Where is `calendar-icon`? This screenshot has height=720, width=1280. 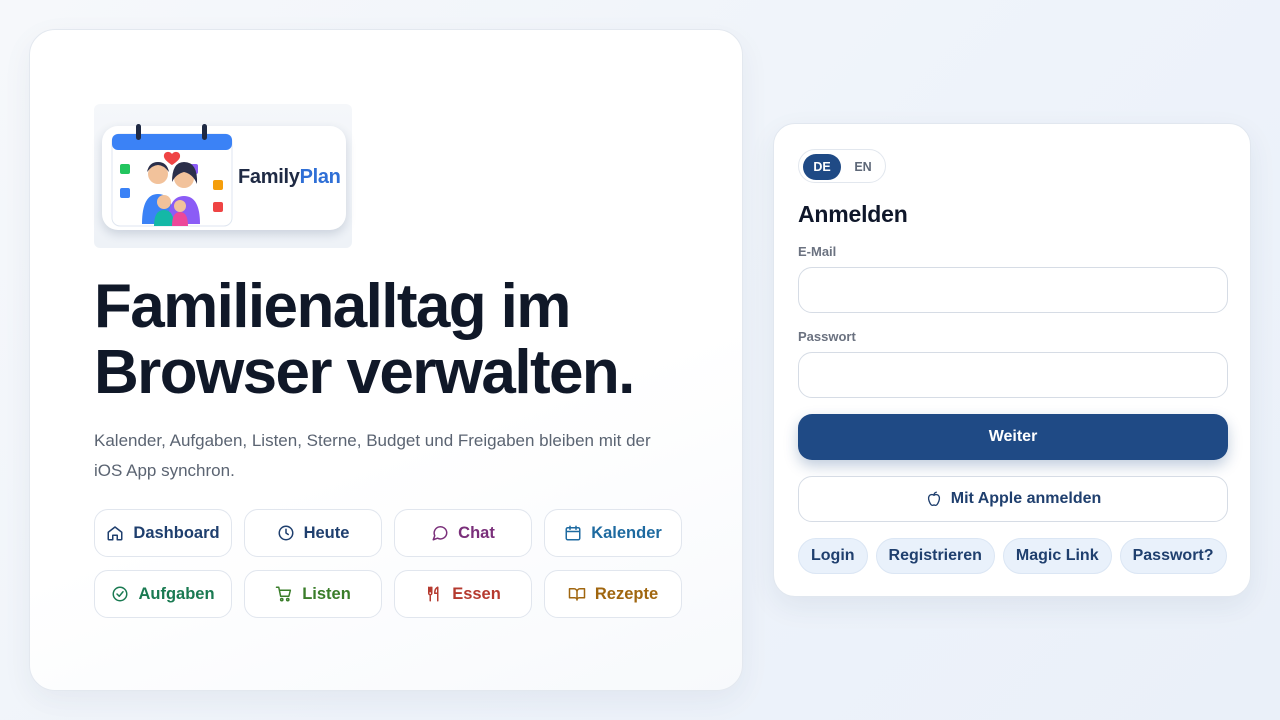
calendar-icon is located at coordinates (573, 533).